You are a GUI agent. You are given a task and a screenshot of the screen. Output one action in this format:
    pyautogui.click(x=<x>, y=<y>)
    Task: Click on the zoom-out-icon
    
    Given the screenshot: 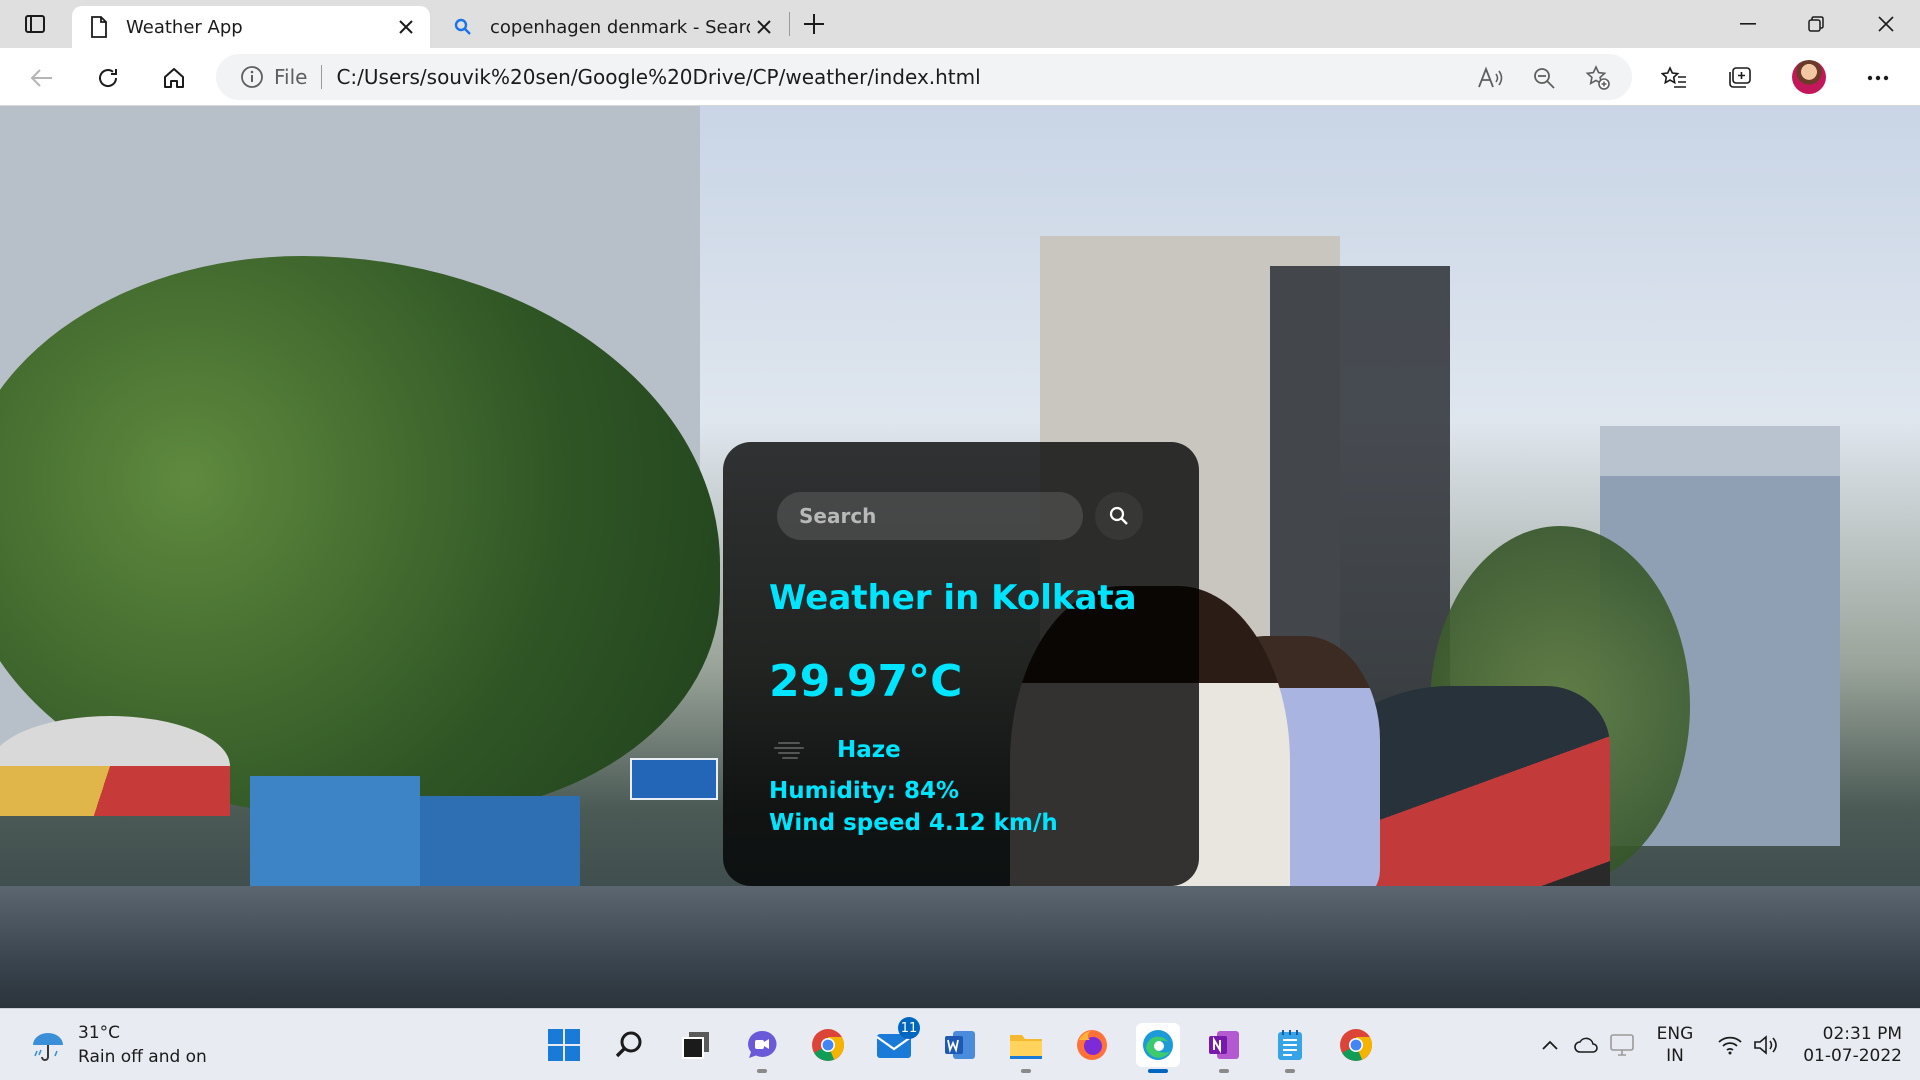 What is the action you would take?
    pyautogui.click(x=1544, y=78)
    